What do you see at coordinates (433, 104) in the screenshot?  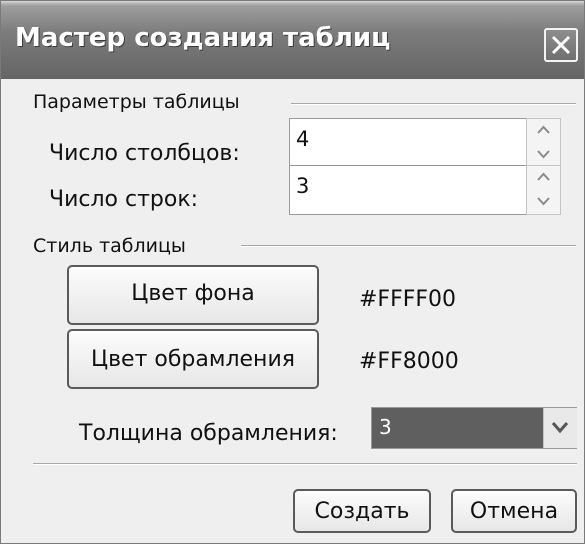 I see `table-params-separator` at bounding box center [433, 104].